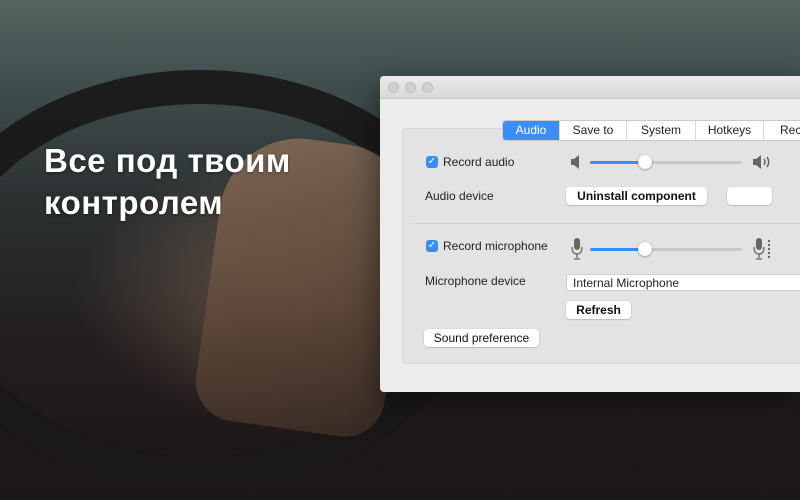  Describe the element at coordinates (617, 249) in the screenshot. I see `microphone-volume-fill` at that location.